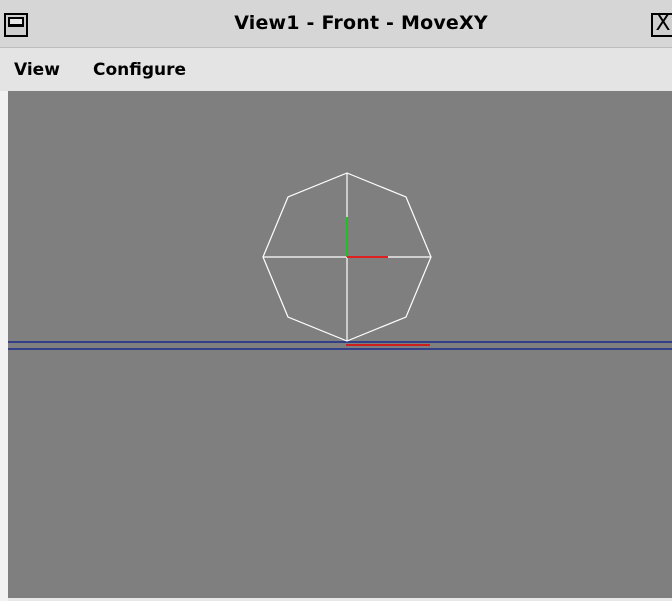 The image size is (672, 601). I want to click on close-icon: X, so click(661, 25).